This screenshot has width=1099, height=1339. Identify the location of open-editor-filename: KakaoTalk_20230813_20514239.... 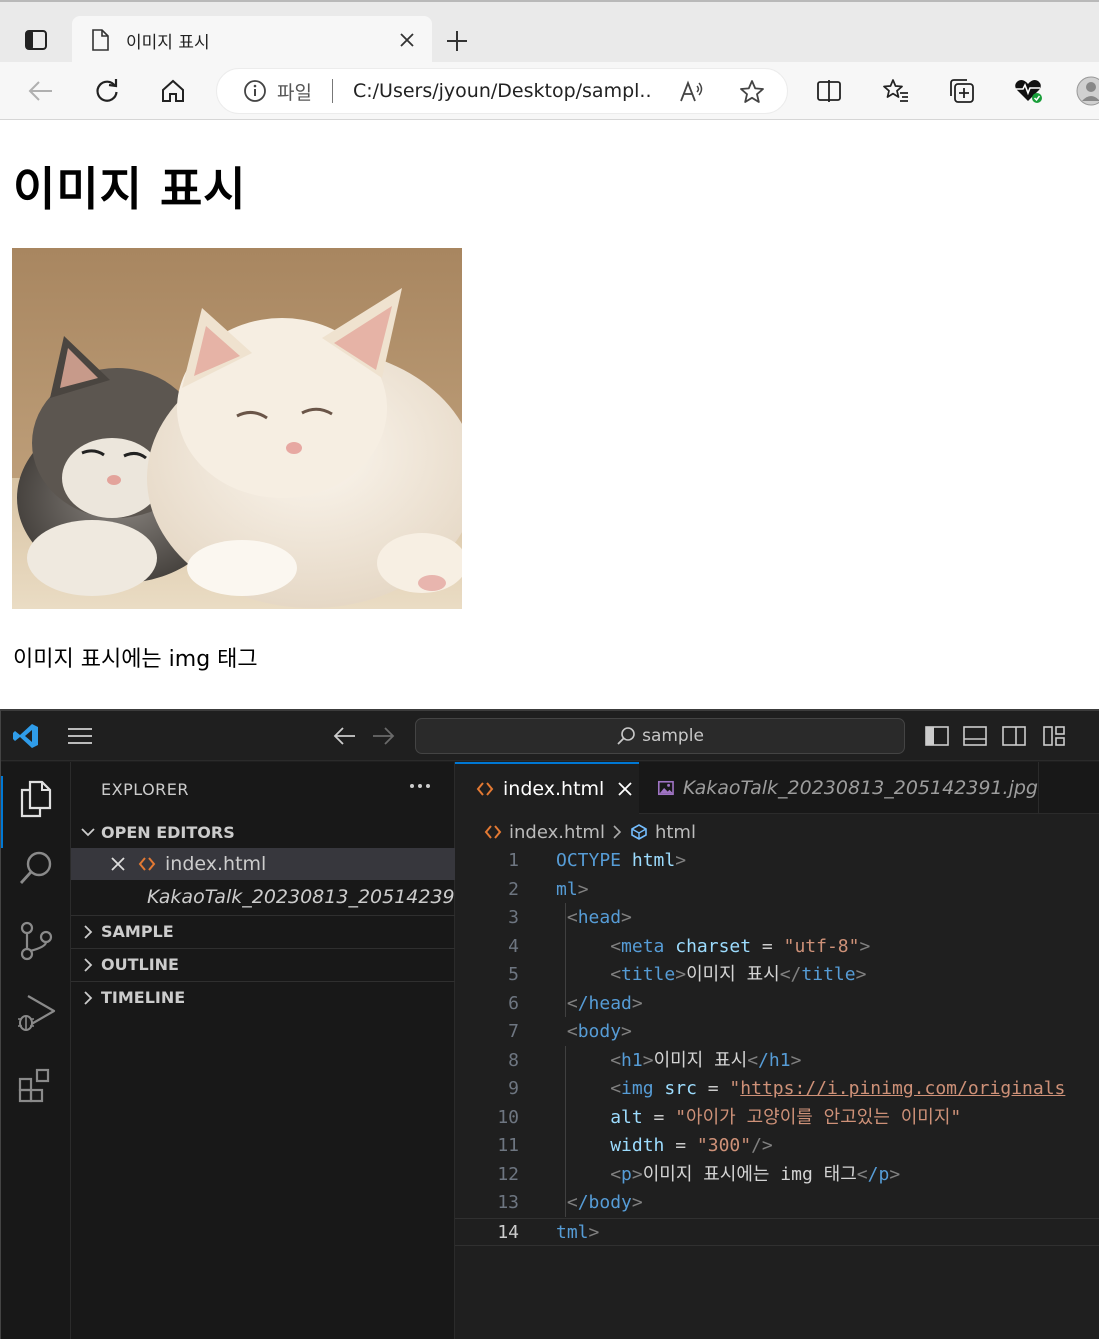
(310, 897).